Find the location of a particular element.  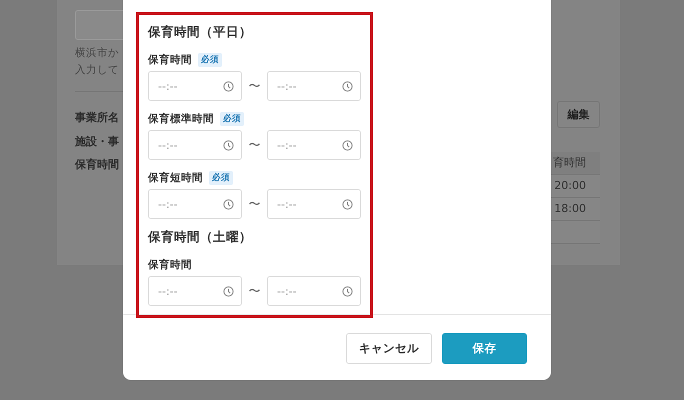

field-label: 保育標準時間 is located at coordinates (181, 119).